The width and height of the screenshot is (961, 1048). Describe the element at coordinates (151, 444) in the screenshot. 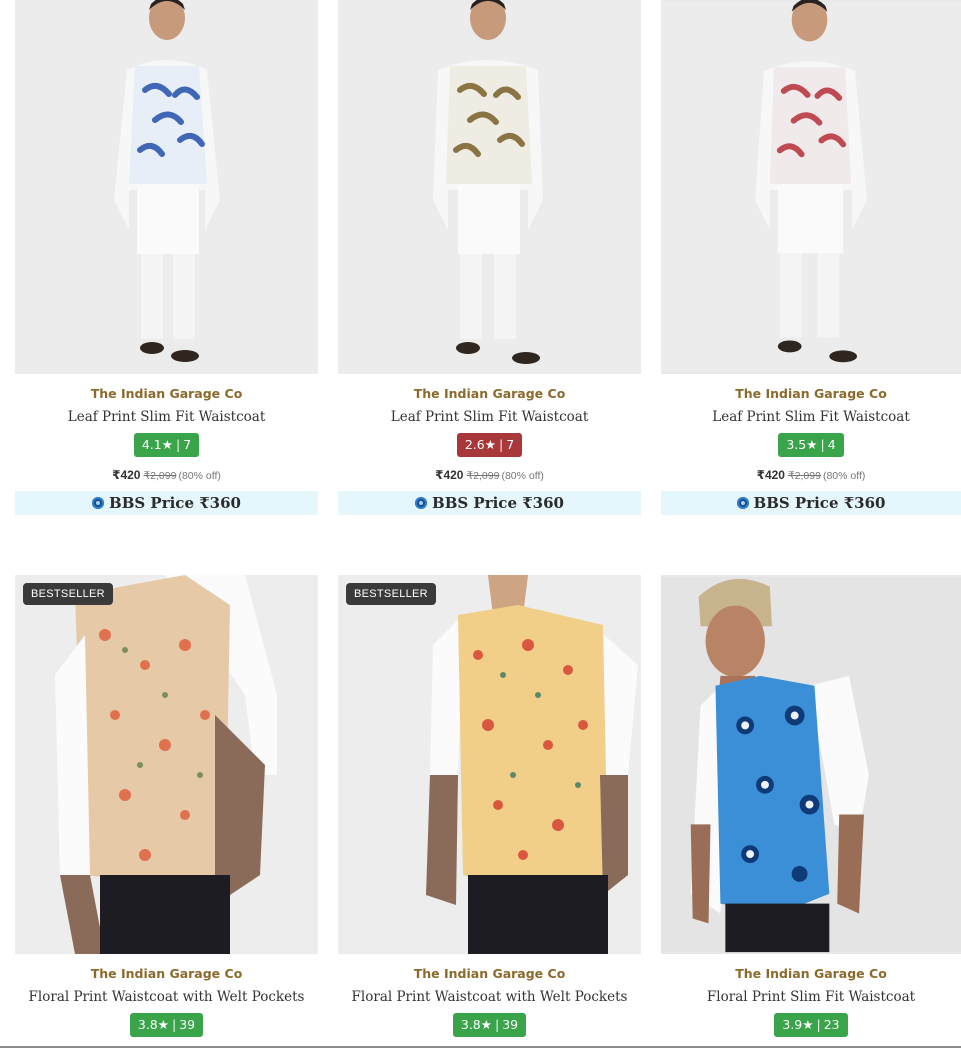

I see `rating-value: 4.1` at that location.